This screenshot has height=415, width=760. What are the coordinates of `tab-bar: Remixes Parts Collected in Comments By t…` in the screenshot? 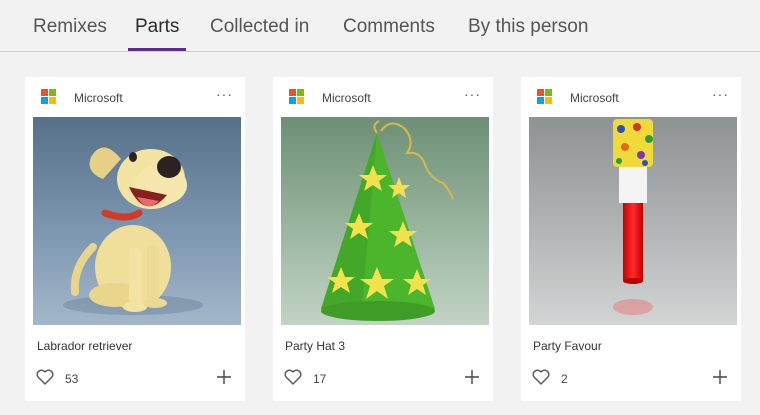 It's located at (380, 26).